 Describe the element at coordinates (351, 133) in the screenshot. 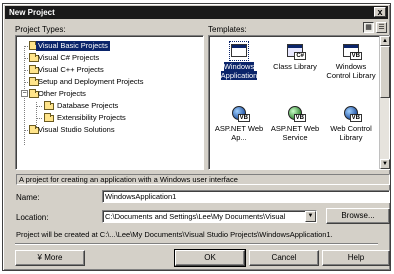

I see `template-label: Web Control Library` at that location.